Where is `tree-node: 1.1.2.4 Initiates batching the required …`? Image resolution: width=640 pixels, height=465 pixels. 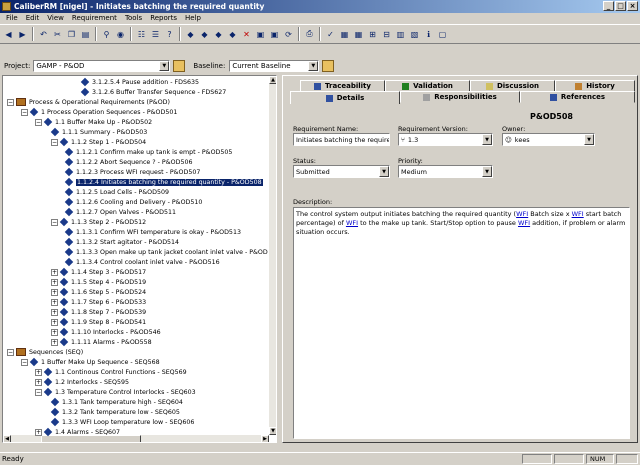
tree-node: 1.1.2.4 Initiates batching the required … is located at coordinates (163, 182).